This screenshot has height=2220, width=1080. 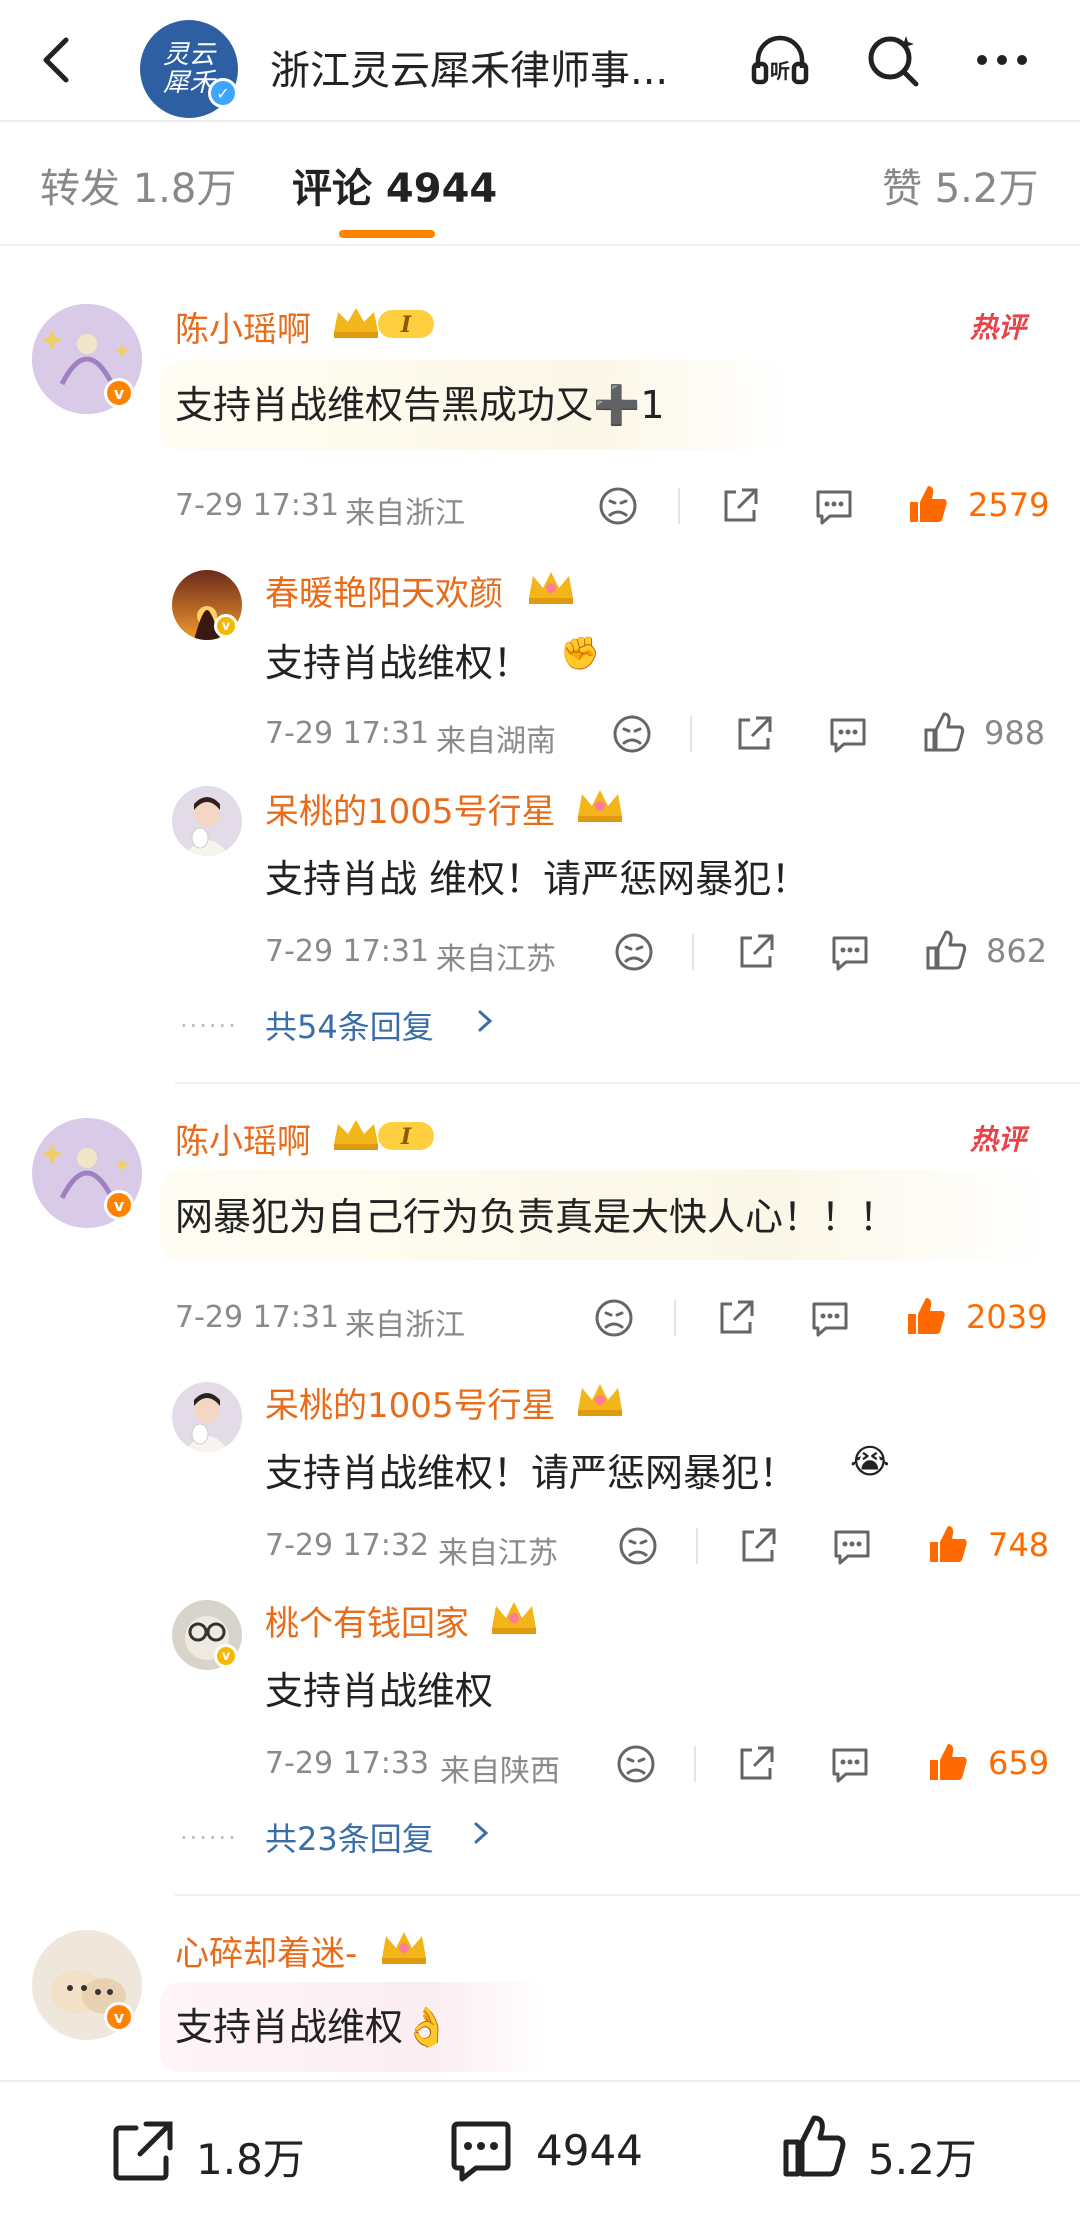 I want to click on header-divider, so click(x=540, y=121).